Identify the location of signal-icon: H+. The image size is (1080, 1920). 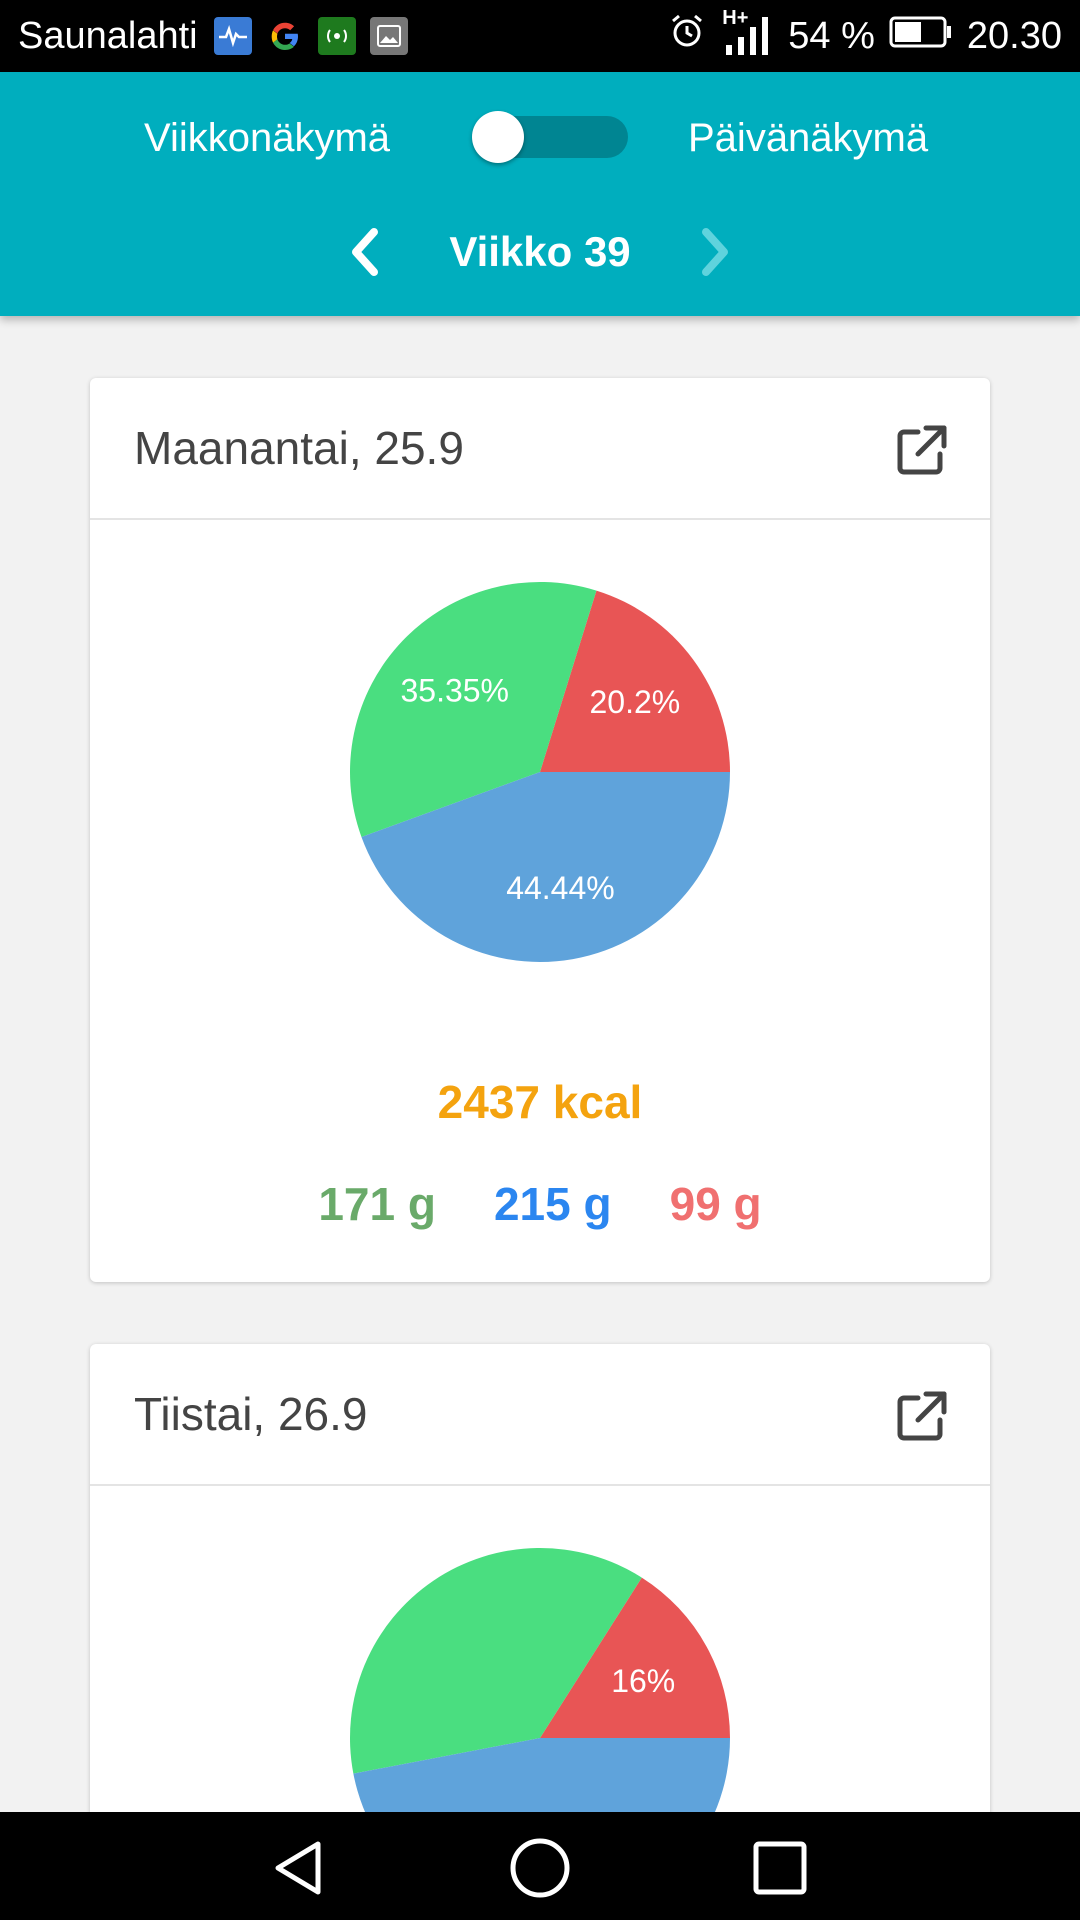
(747, 33).